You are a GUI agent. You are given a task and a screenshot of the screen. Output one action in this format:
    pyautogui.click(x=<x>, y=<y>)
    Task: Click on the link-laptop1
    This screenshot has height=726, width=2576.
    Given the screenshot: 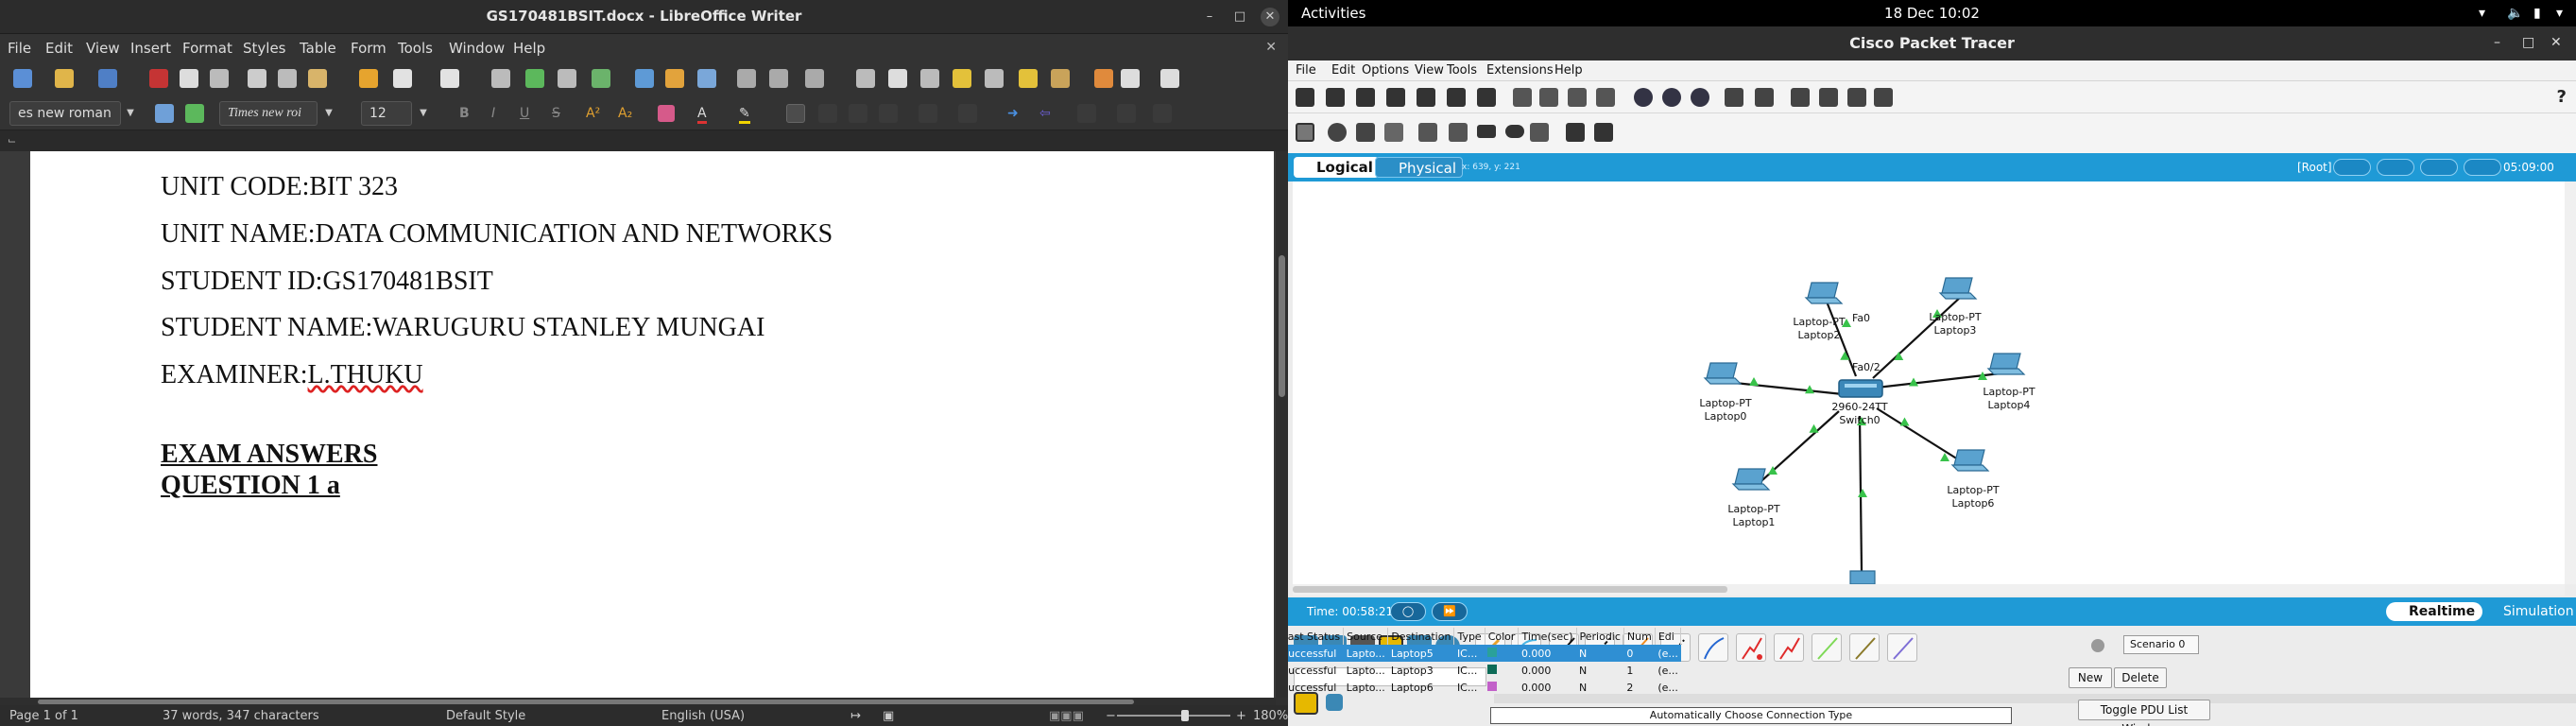 What is the action you would take?
    pyautogui.click(x=1796, y=449)
    